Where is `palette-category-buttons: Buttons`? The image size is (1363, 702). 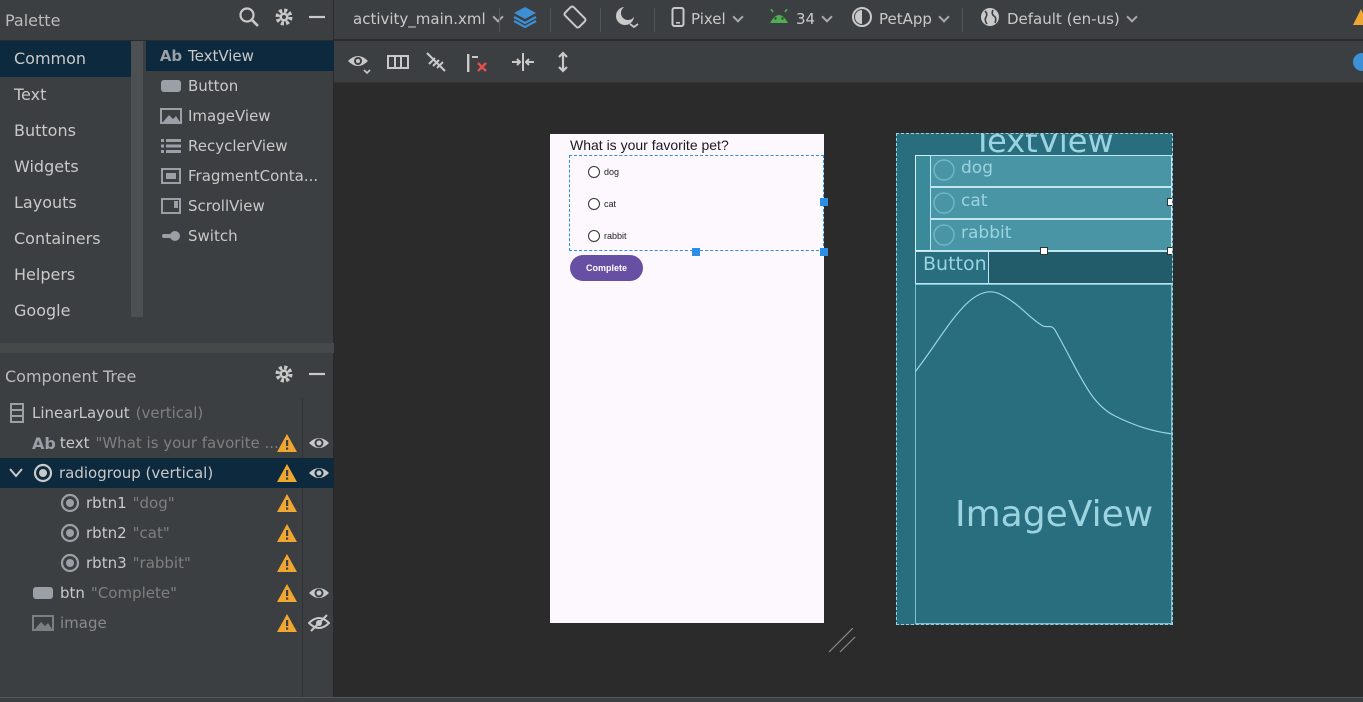
palette-category-buttons: Buttons is located at coordinates (71, 131).